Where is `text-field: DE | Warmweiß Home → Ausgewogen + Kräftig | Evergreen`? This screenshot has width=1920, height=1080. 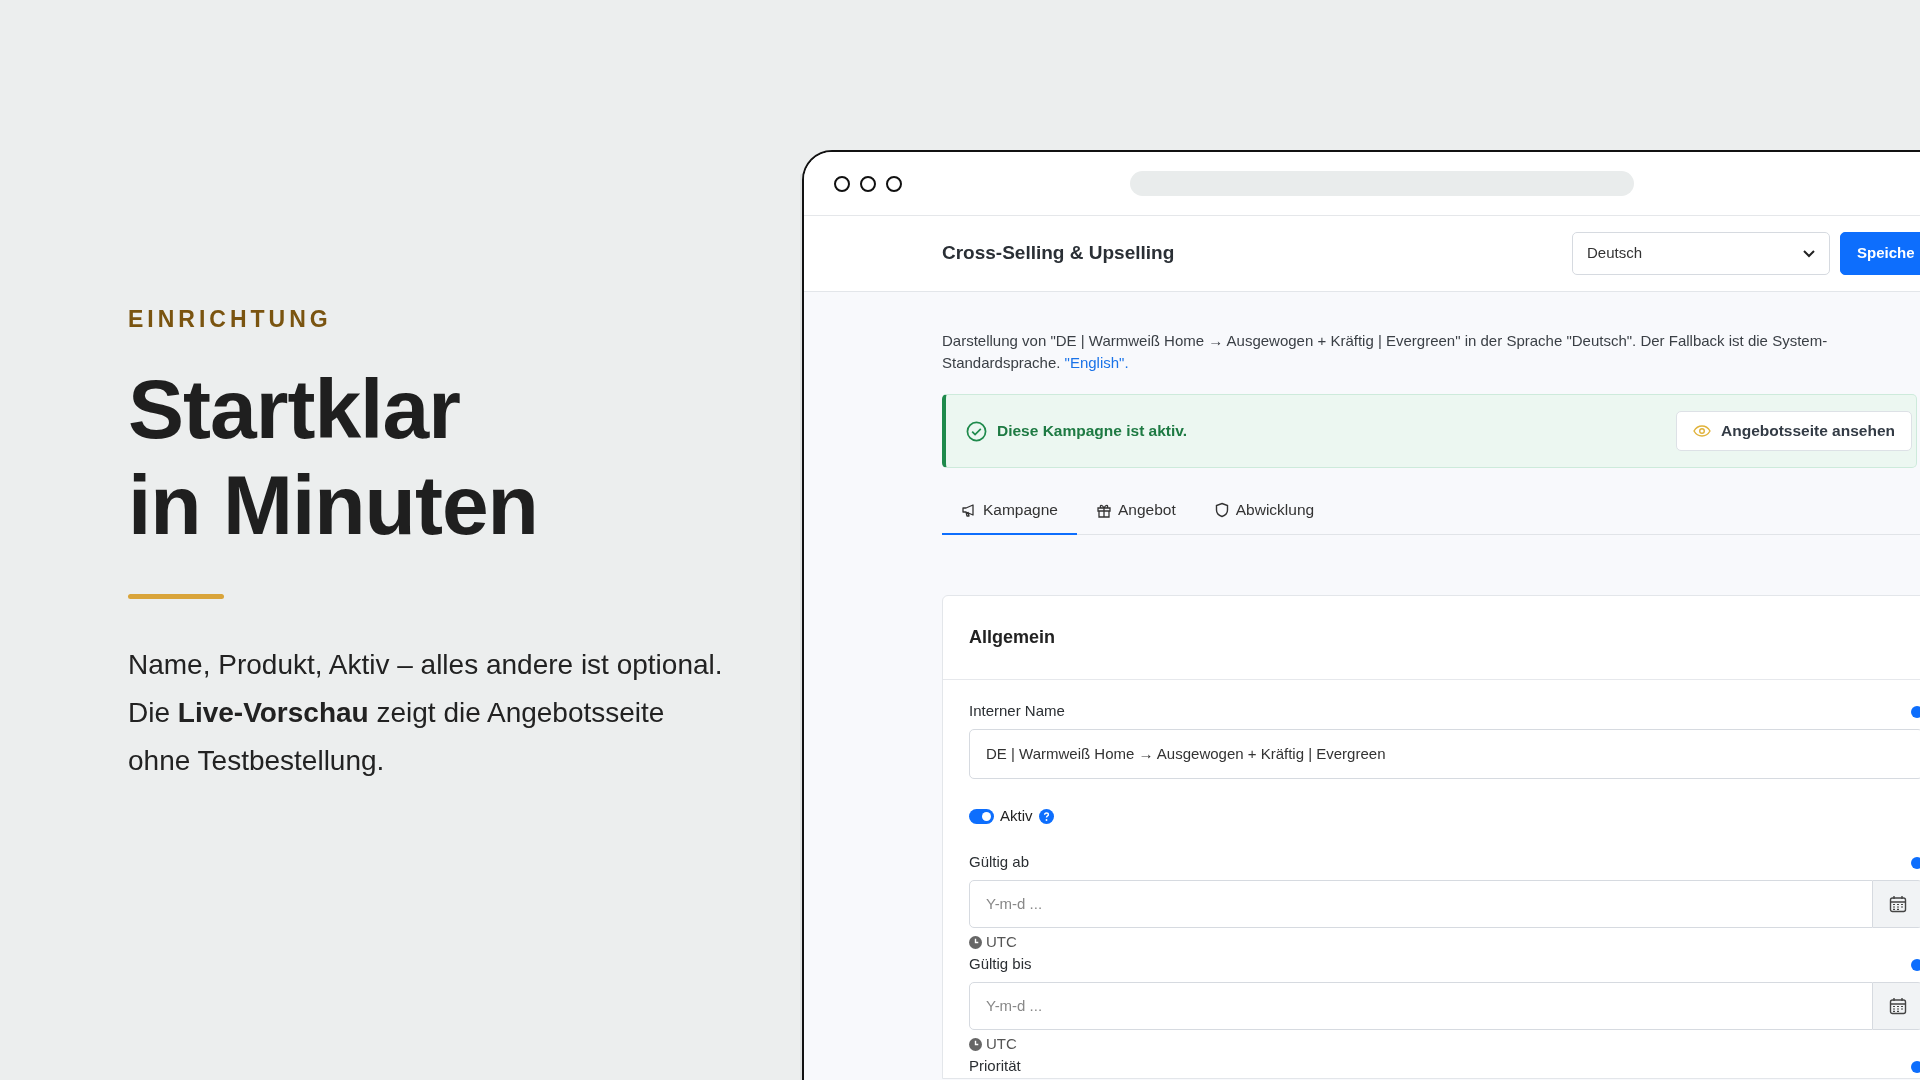
text-field: DE | Warmweiß Home → Ausgewogen + Kräftig | Evergreen is located at coordinates (1444, 753).